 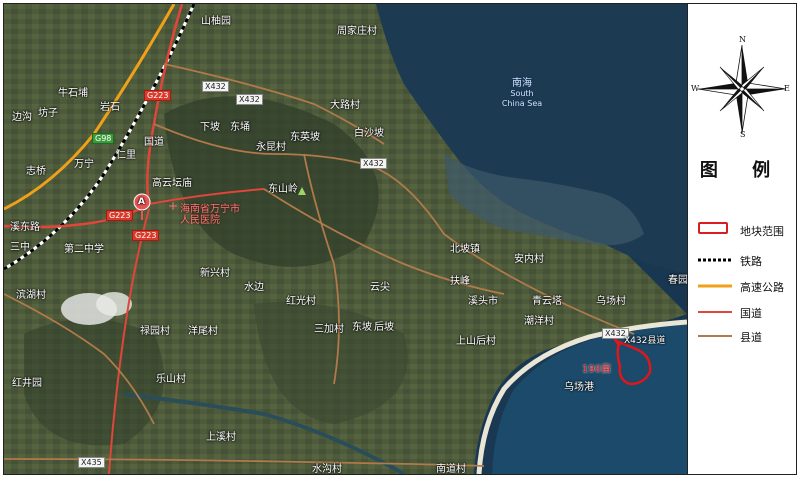 What do you see at coordinates (362, 327) in the screenshot?
I see `place-label: 东坡` at bounding box center [362, 327].